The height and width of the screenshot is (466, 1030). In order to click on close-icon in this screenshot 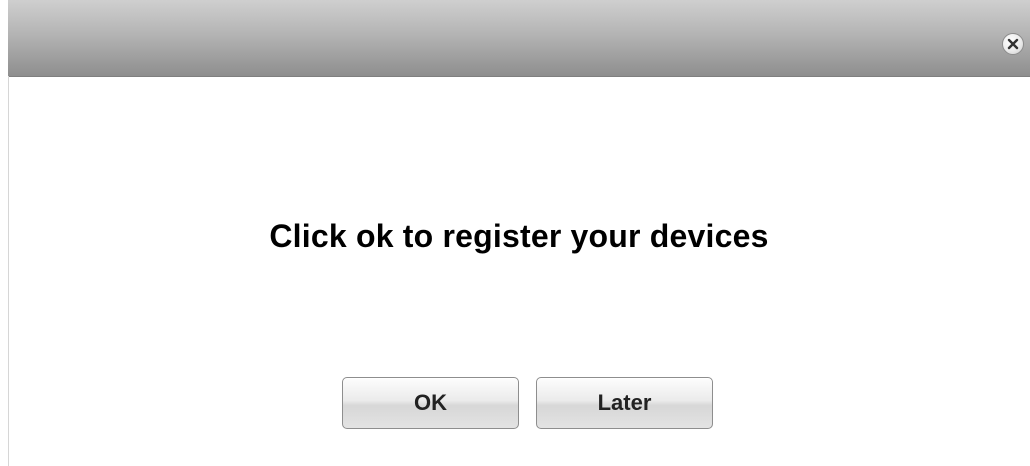, I will do `click(1013, 44)`.